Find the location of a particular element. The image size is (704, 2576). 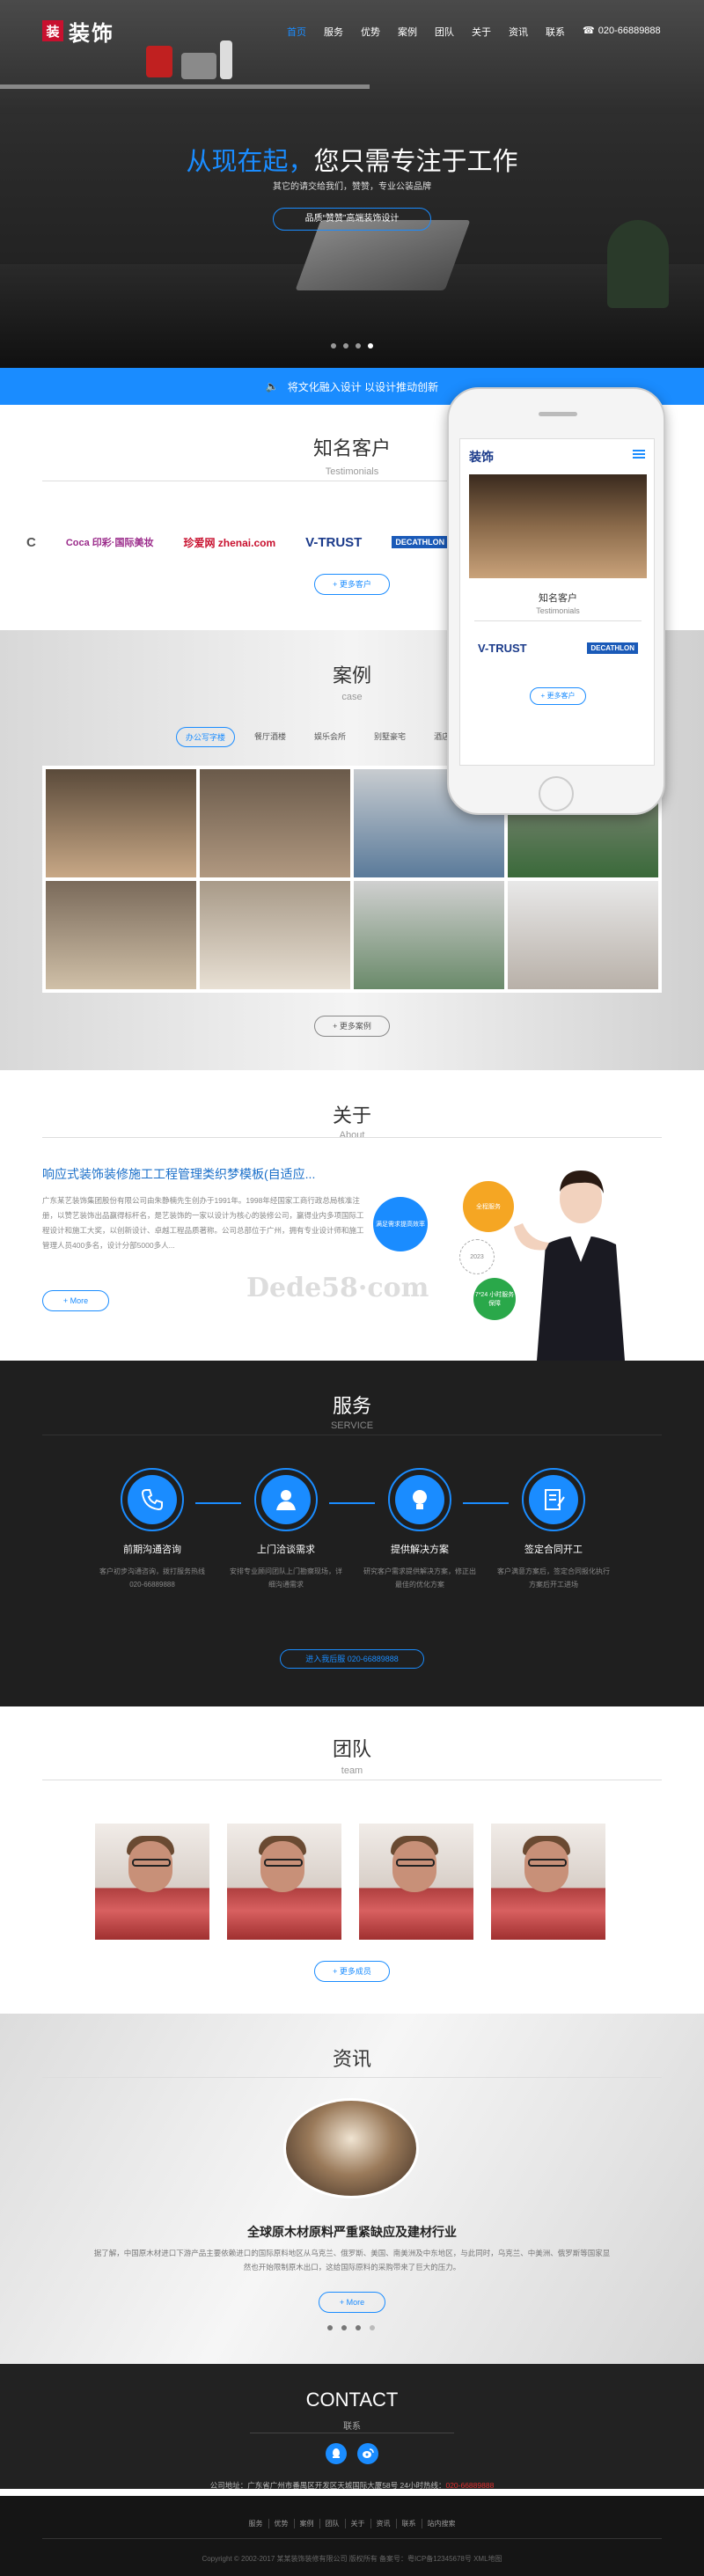

service-item: 提供解决方案 研究客户需求提供解决方案，修正出最佳的优化方案 is located at coordinates (420, 1529).